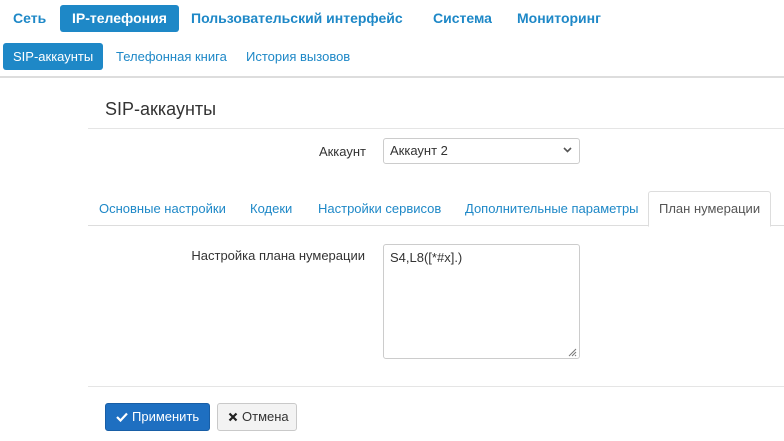 Image resolution: width=784 pixels, height=441 pixels. Describe the element at coordinates (122, 417) in the screenshot. I see `checkmark-icon` at that location.